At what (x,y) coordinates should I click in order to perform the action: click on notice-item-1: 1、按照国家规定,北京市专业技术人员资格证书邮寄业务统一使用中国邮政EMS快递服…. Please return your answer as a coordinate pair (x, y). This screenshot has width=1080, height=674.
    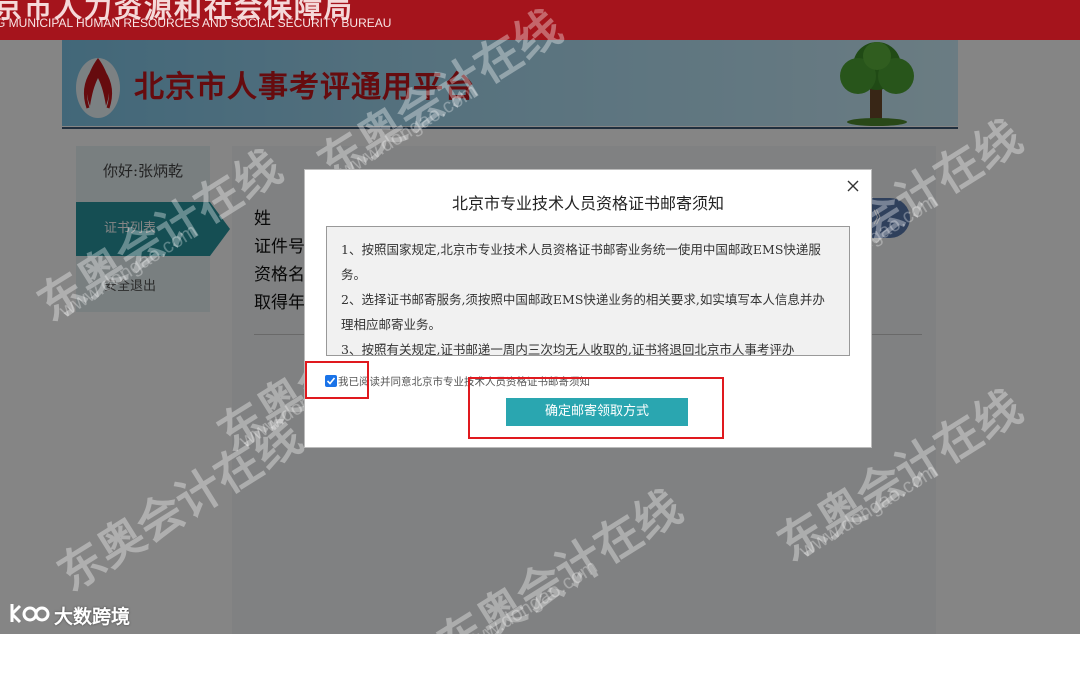
    Looking at the image, I should click on (581, 262).